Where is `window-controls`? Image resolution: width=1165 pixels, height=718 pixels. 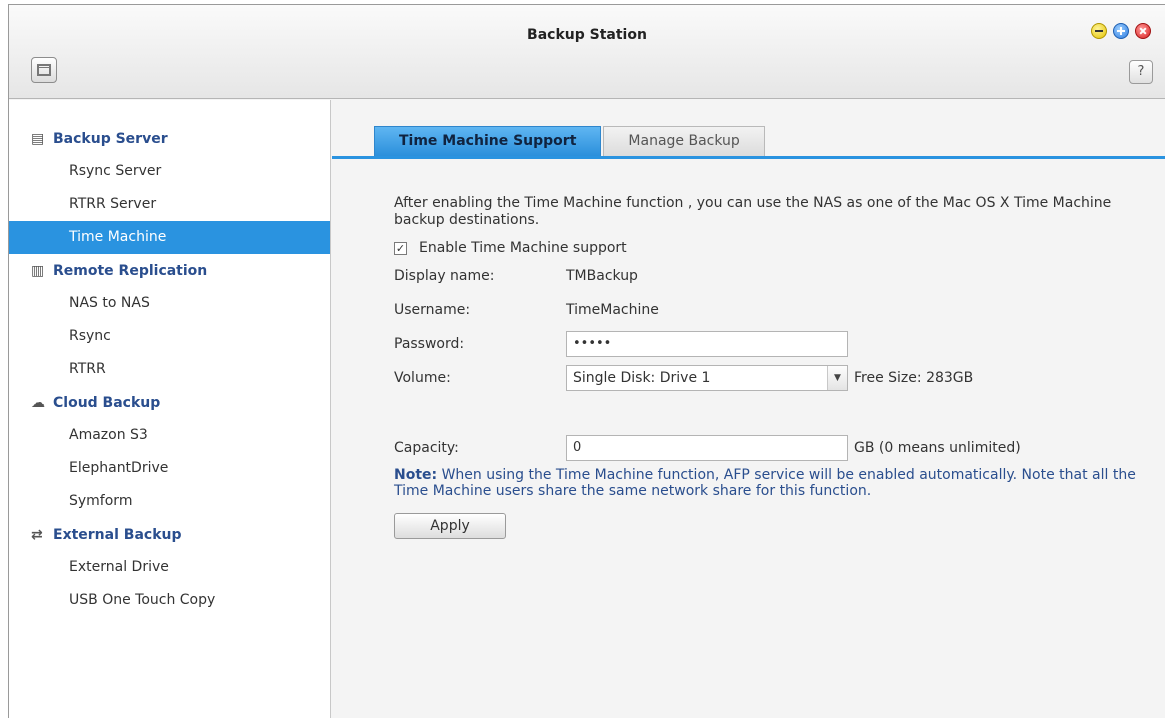
window-controls is located at coordinates (1121, 31).